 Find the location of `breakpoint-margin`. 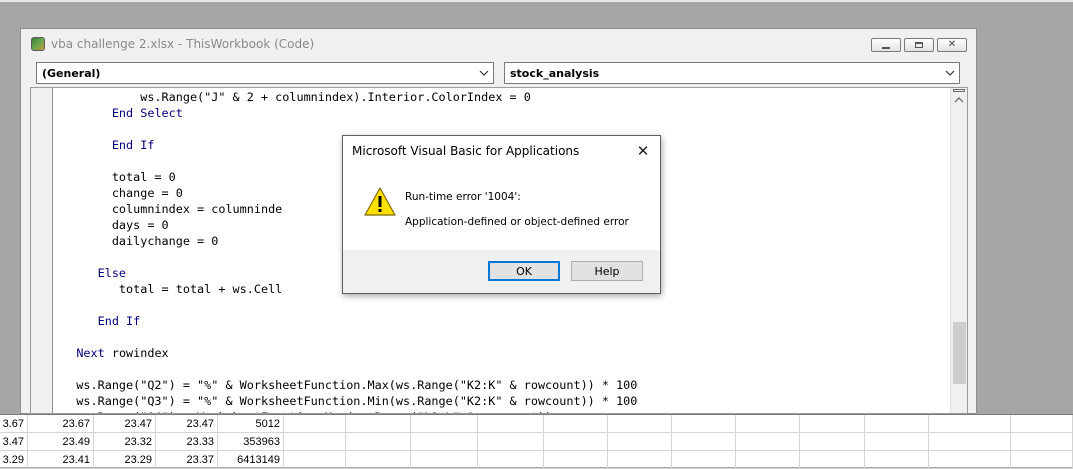

breakpoint-margin is located at coordinates (42, 250).